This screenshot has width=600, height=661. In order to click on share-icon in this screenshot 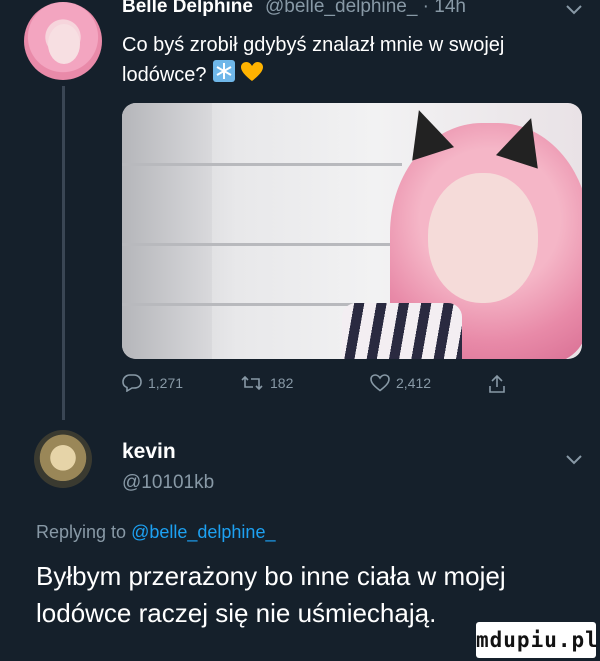, I will do `click(497, 384)`.